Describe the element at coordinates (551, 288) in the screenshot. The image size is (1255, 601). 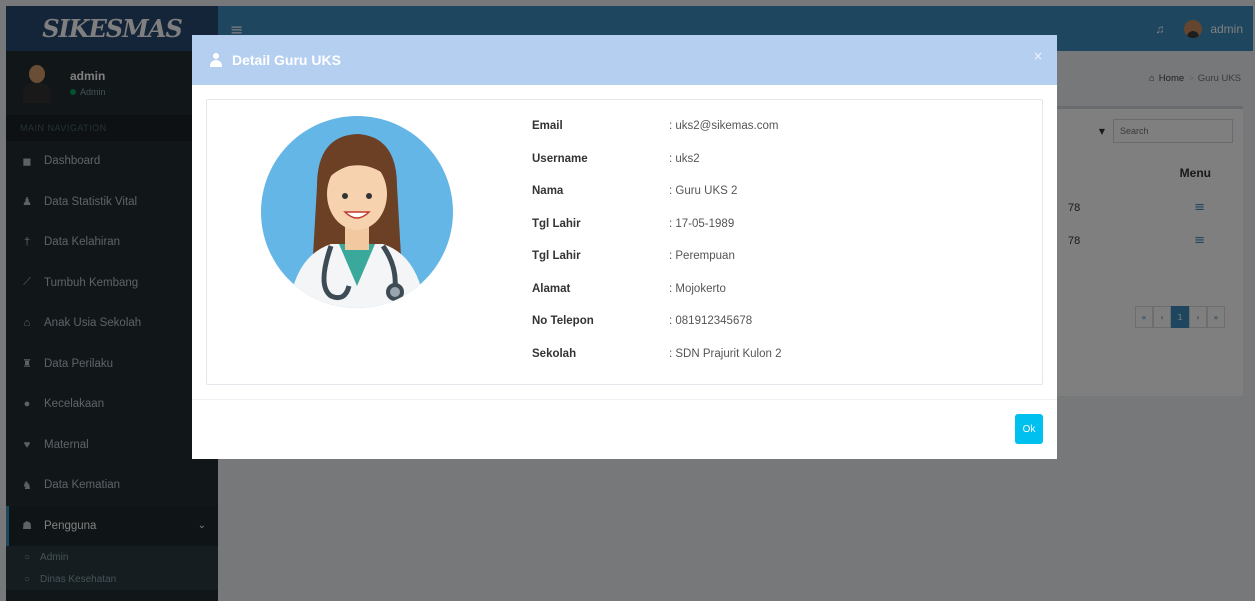
I see `detail-label: Alamat` at that location.